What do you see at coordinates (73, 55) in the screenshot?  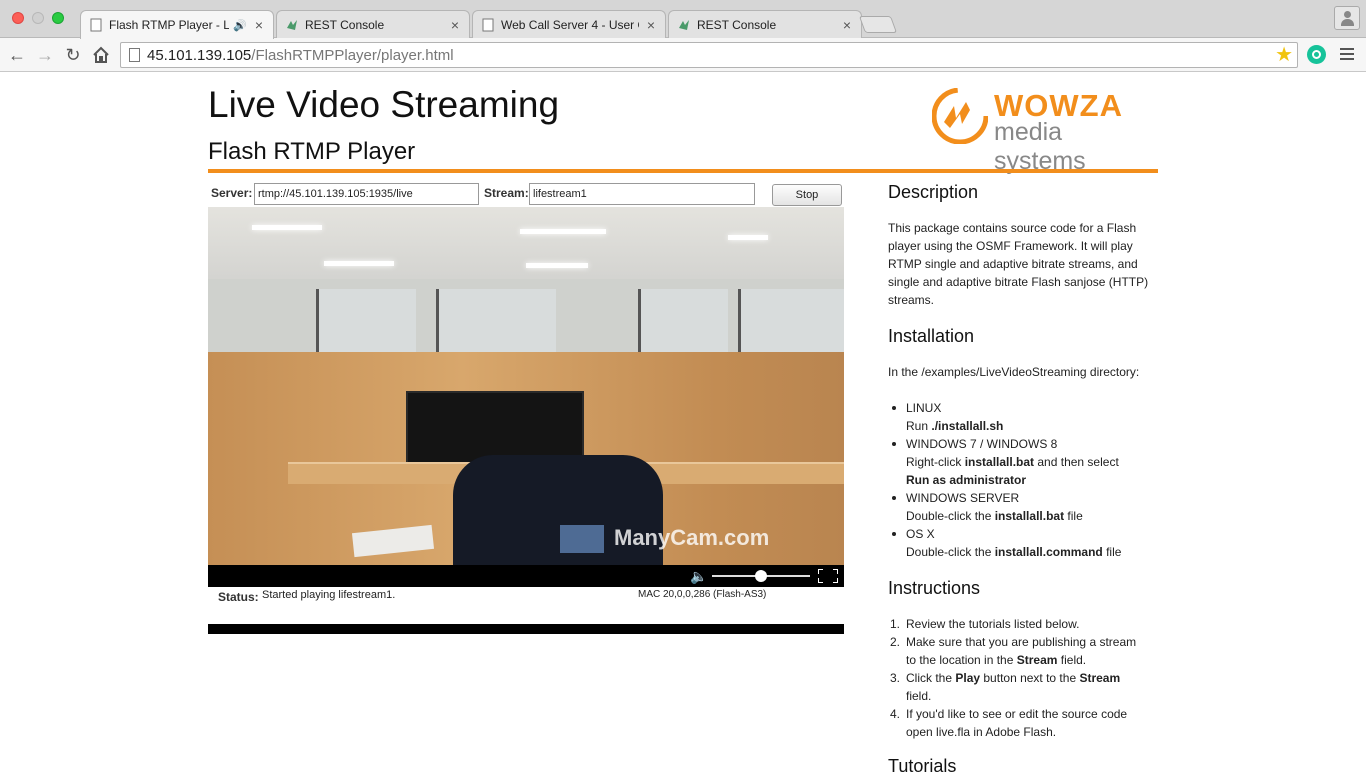 I see `reload-icon: ↻` at bounding box center [73, 55].